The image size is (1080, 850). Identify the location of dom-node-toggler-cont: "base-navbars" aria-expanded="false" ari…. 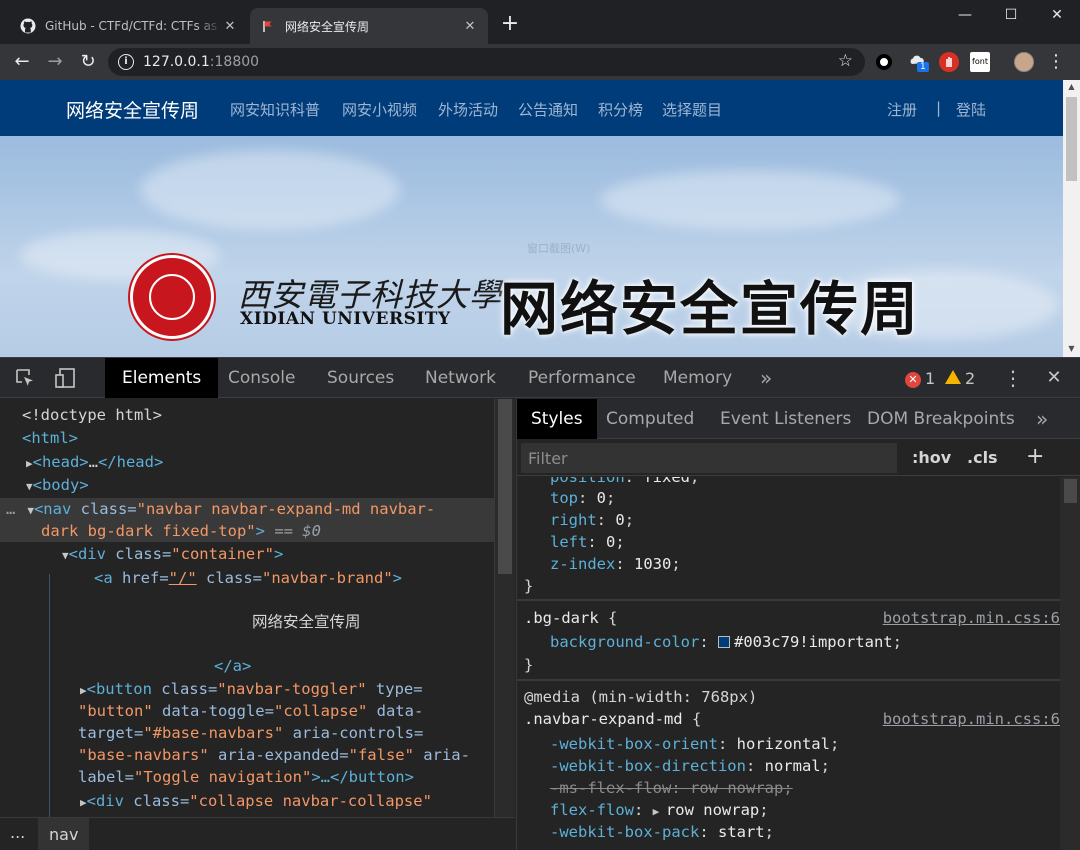
(247, 755).